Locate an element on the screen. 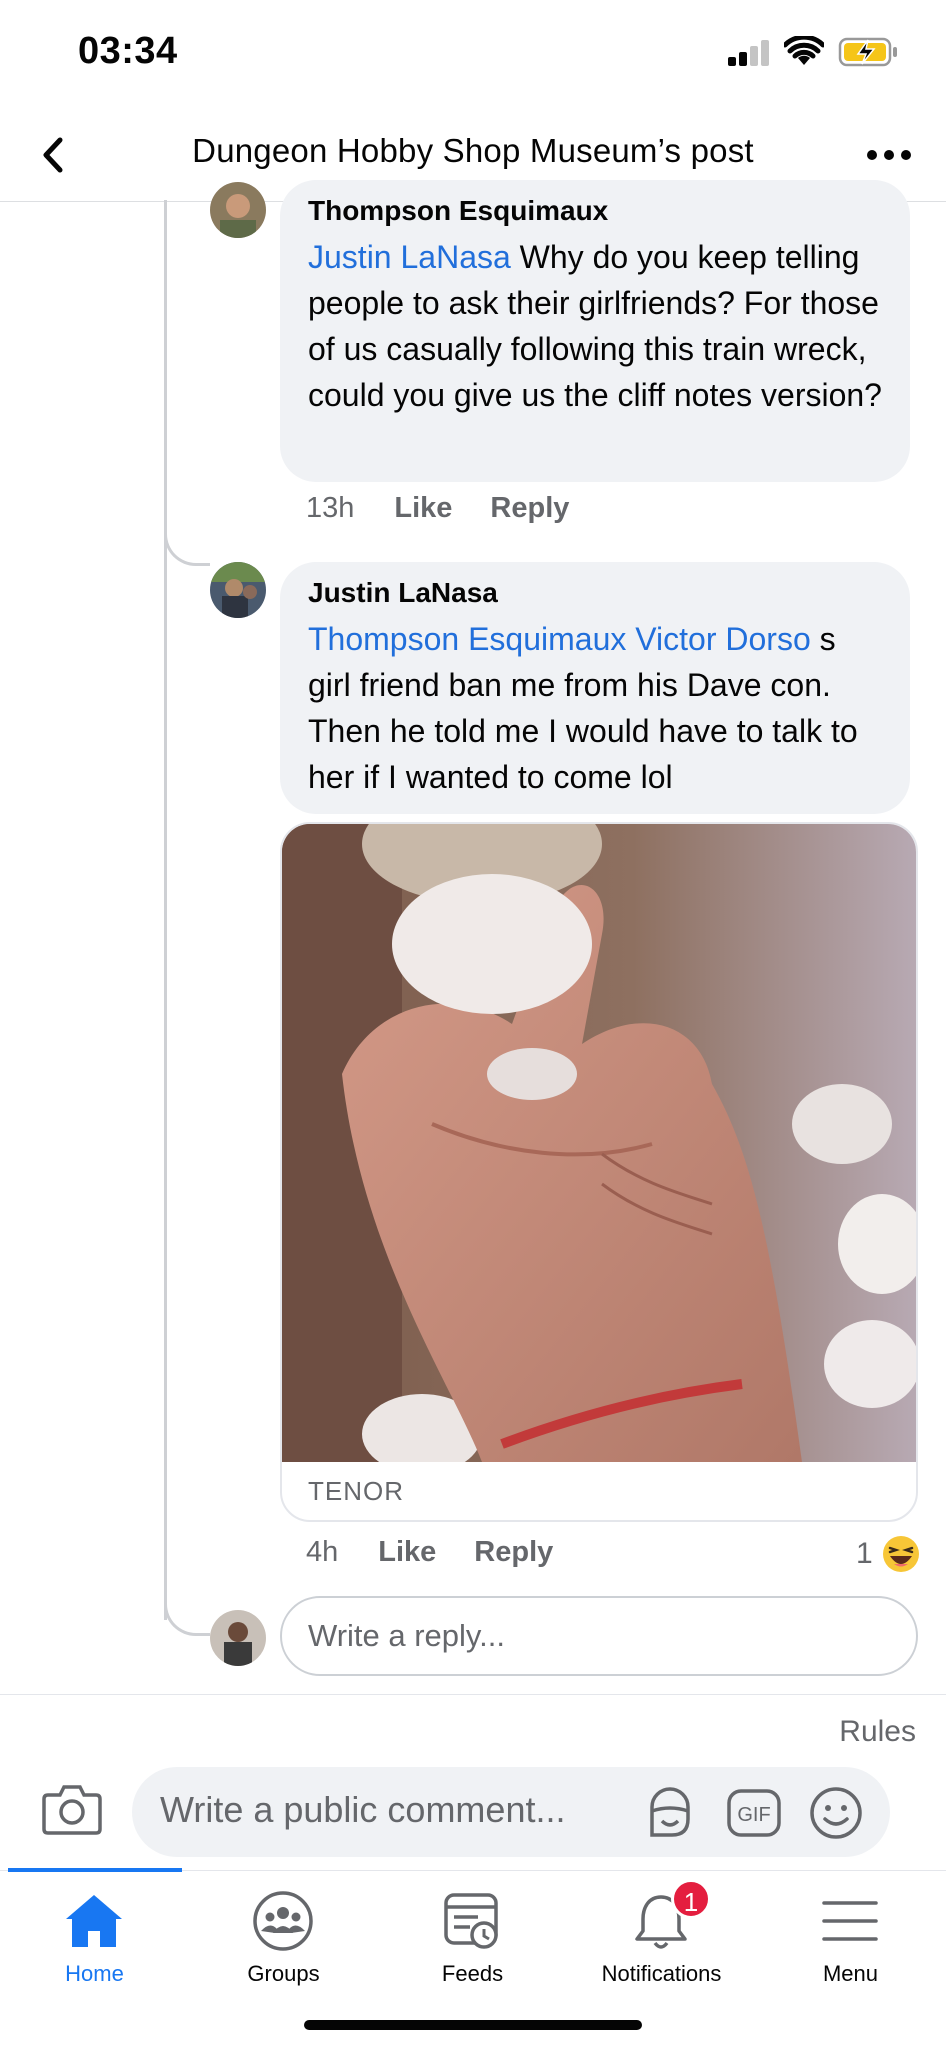 This screenshot has height=2048, width=946. tab-menu: Menu is located at coordinates (850, 1931).